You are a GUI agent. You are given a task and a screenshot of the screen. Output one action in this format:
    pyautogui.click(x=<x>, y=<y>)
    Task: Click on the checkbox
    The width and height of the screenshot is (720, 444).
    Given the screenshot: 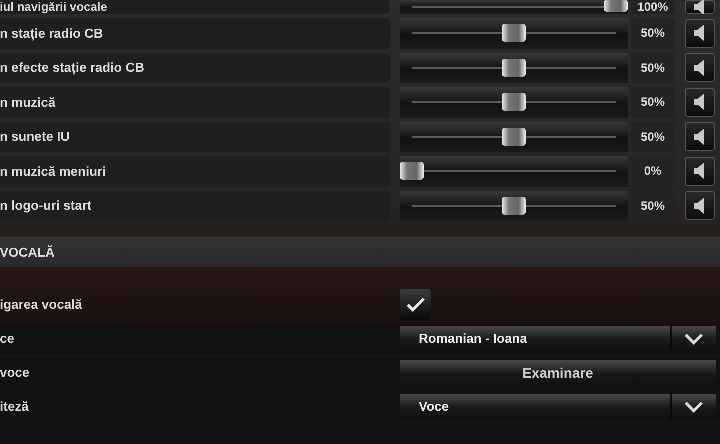 What is the action you would take?
    pyautogui.click(x=415, y=304)
    